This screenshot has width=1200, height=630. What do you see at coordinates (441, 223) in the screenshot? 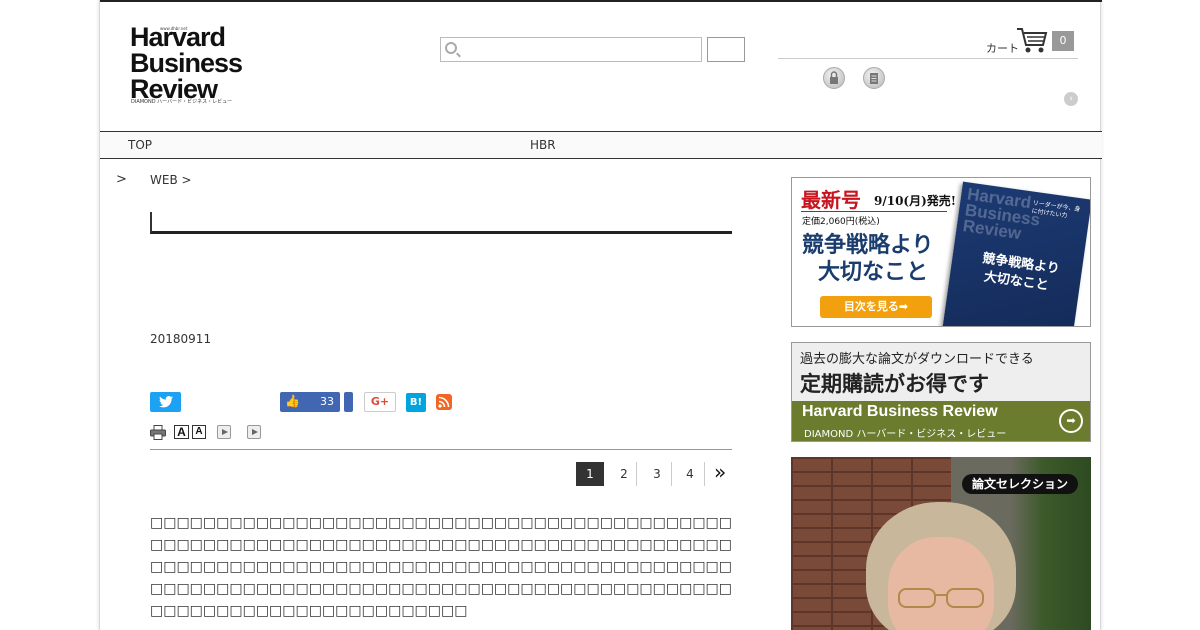
I see `article-title` at bounding box center [441, 223].